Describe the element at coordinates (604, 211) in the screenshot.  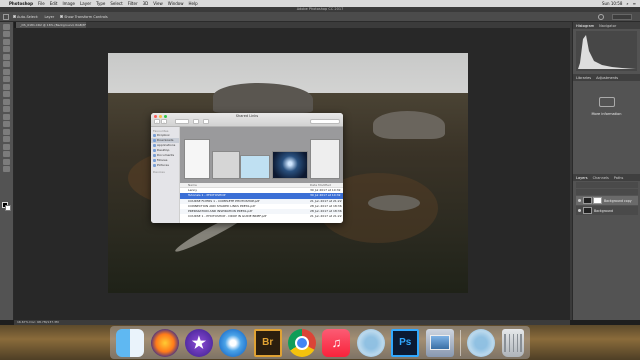
I see `layer-name: Background` at that location.